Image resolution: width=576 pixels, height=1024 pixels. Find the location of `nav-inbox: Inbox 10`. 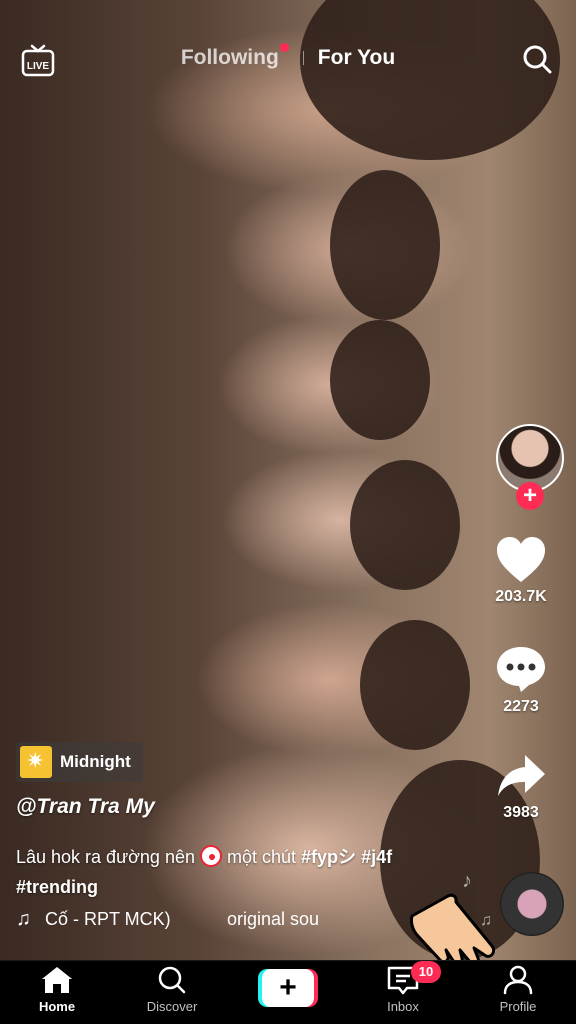

nav-inbox: Inbox 10 is located at coordinates (403, 987).